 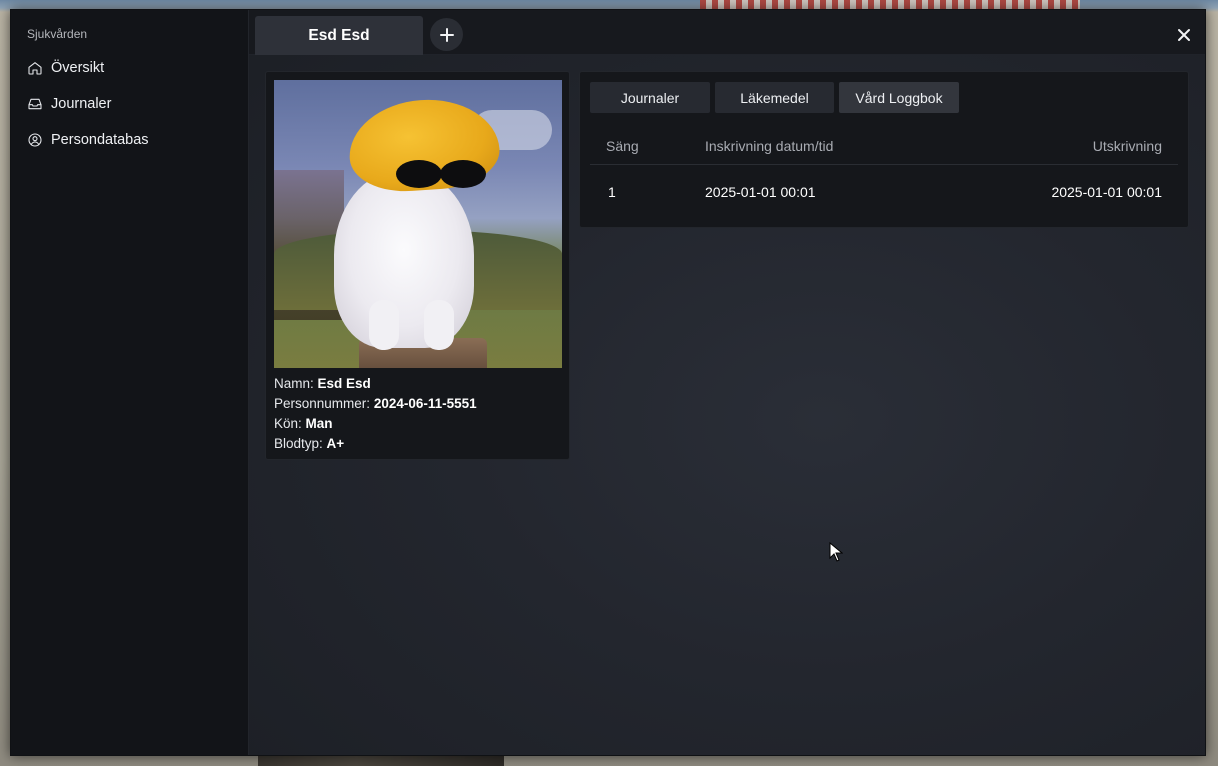 What do you see at coordinates (774, 97) in the screenshot?
I see `tab-lakemedel: Läkemedel` at bounding box center [774, 97].